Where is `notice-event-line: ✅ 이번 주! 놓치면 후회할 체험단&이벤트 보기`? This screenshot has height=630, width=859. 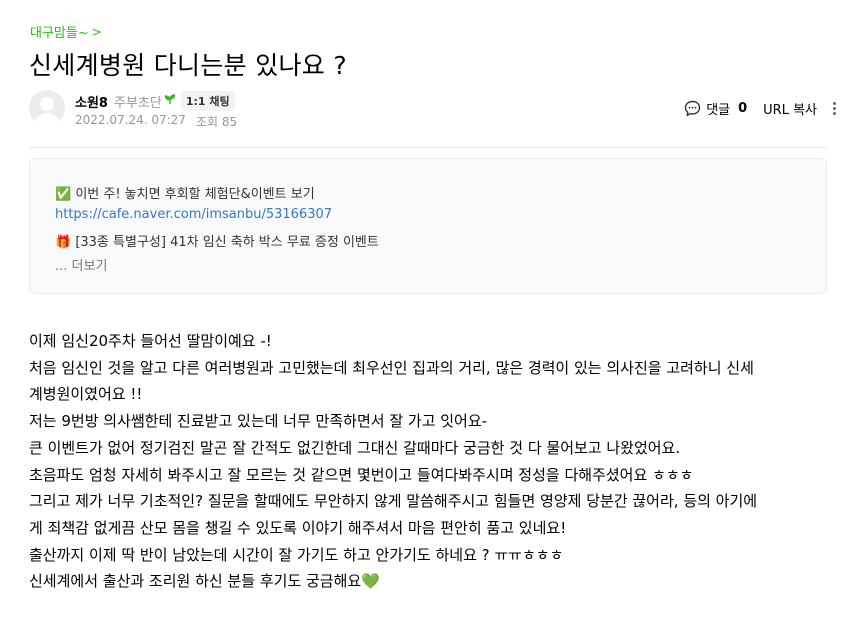
notice-event-line: ✅ 이번 주! 놓치면 후회할 체험단&이벤트 보기 is located at coordinates (185, 192).